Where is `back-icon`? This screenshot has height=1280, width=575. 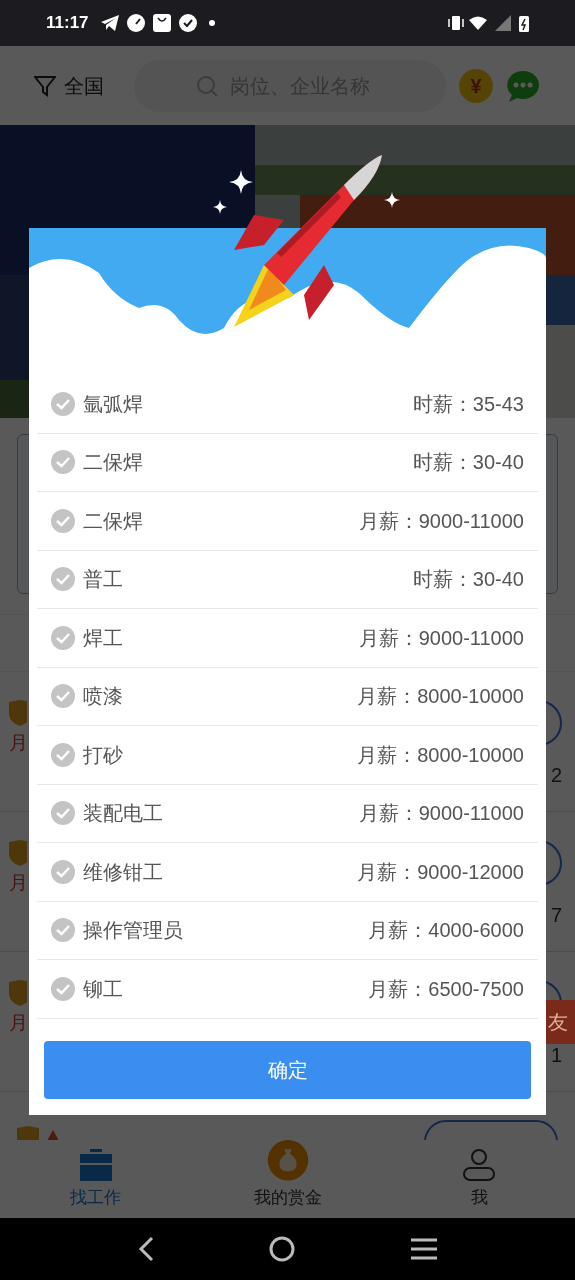
back-icon is located at coordinates (145, 1249).